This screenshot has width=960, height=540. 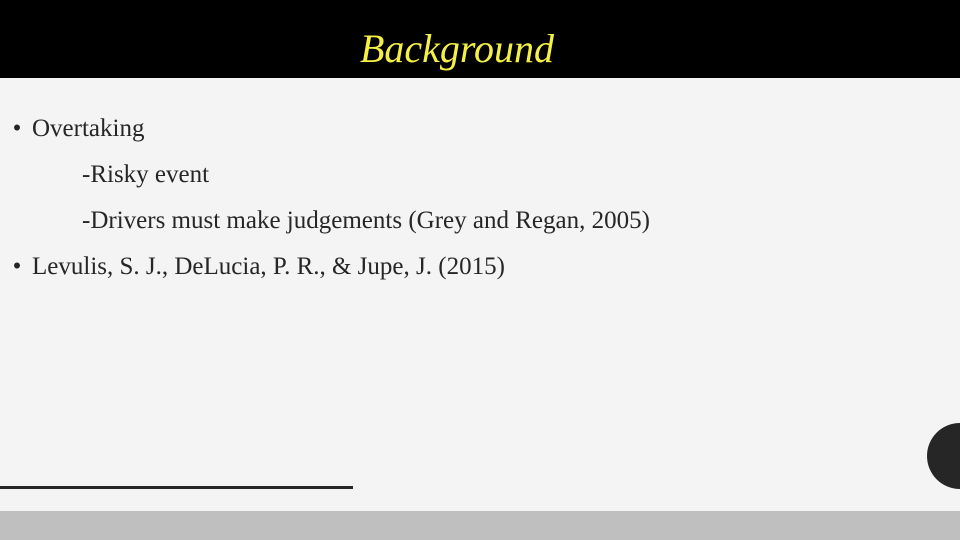 What do you see at coordinates (480, 525) in the screenshot?
I see `footer-bar` at bounding box center [480, 525].